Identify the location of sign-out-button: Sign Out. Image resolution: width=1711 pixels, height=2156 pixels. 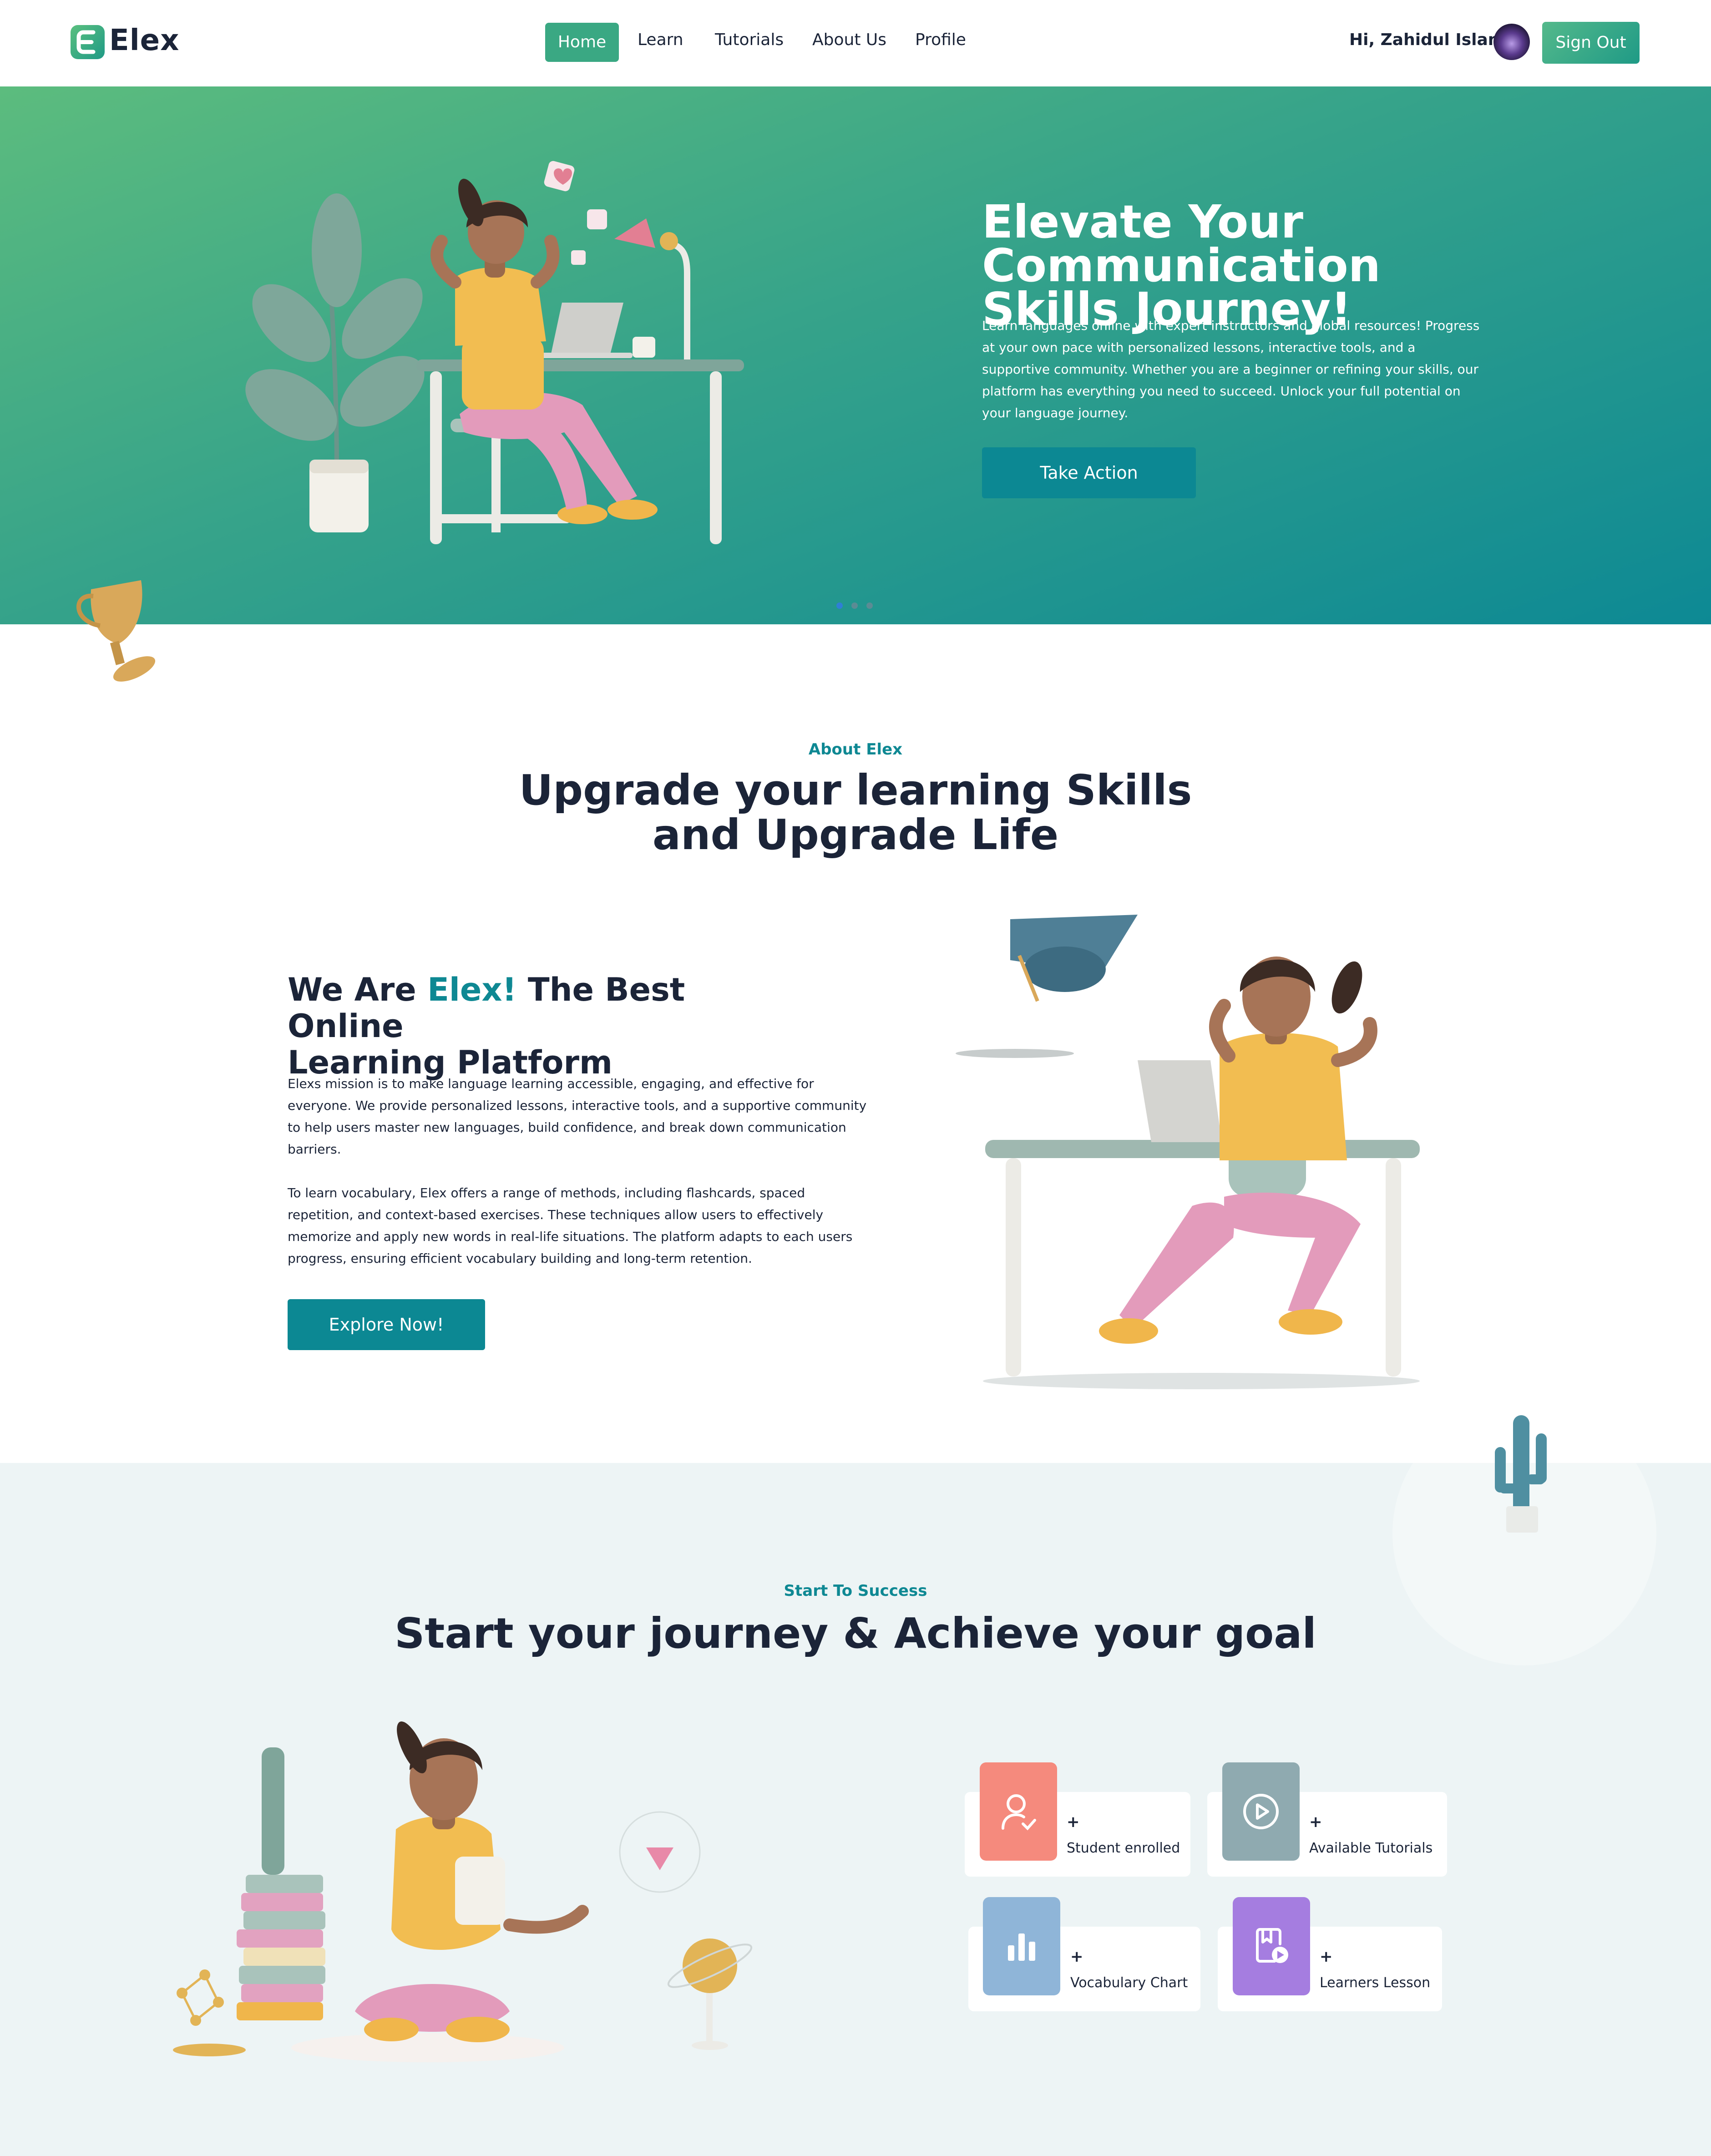
(1591, 43).